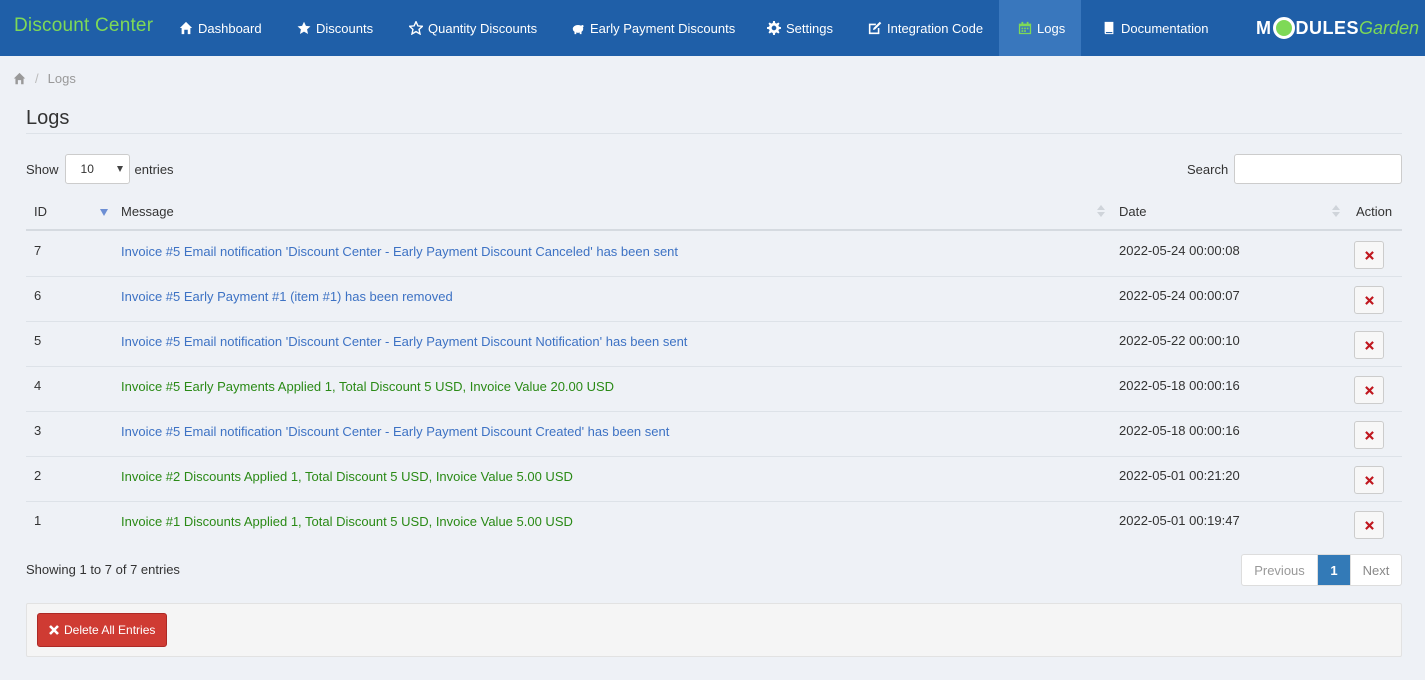 This screenshot has width=1425, height=680. Describe the element at coordinates (653, 28) in the screenshot. I see `nav-early-payment-discounts: Early Payment Discounts` at that location.